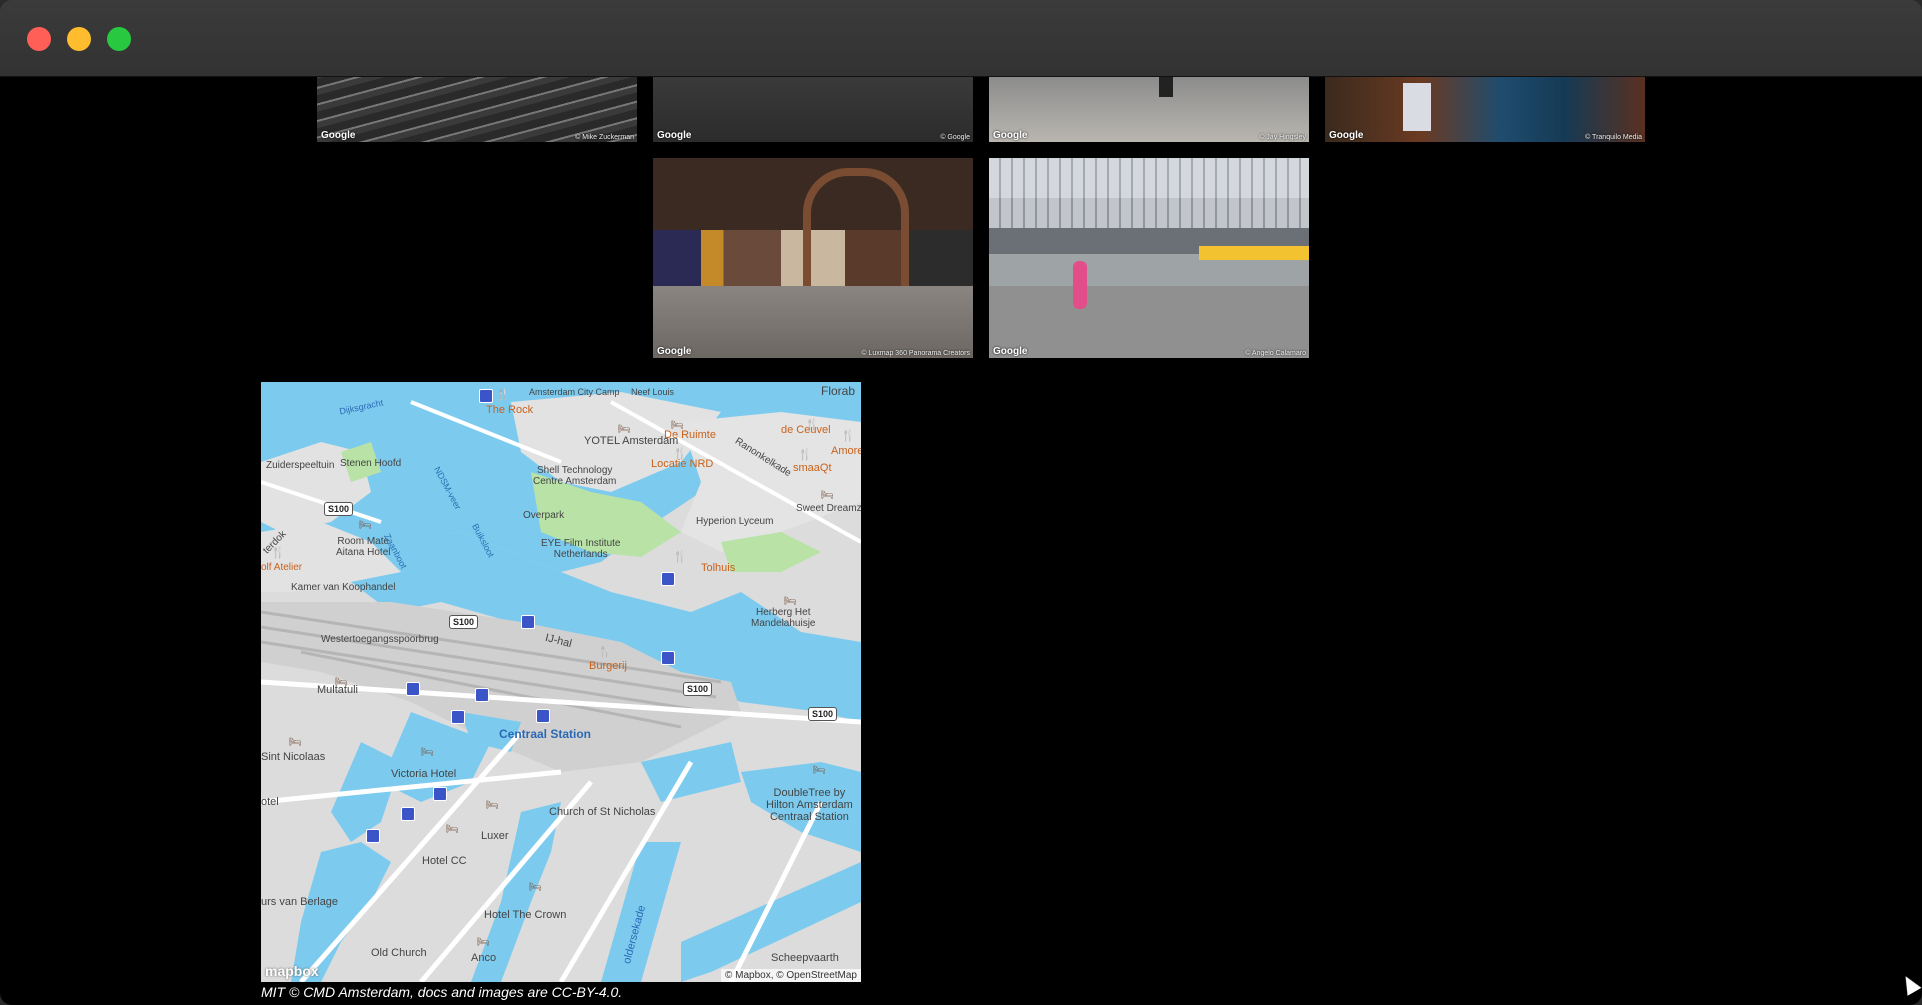 This screenshot has height=1005, width=1922. Describe the element at coordinates (343, 587) in the screenshot. I see `map-label: Kamer van Koophandel` at that location.